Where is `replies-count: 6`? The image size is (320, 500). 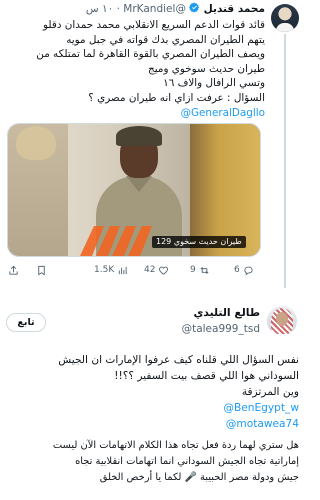 replies-count: 6 is located at coordinates (237, 270).